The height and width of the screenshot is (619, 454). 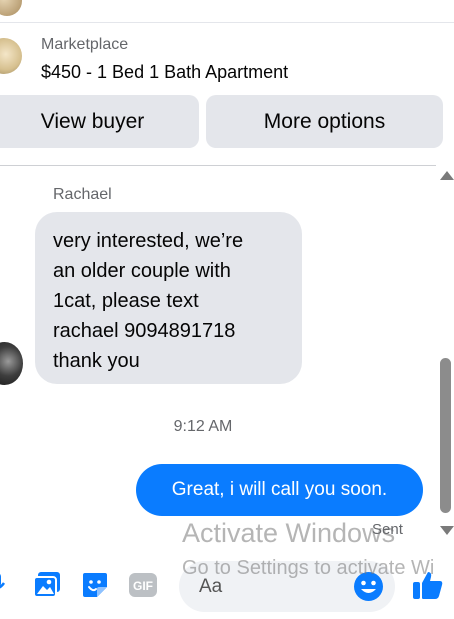 What do you see at coordinates (289, 533) in the screenshot?
I see `activate-windows-watermark: Activate Windows` at bounding box center [289, 533].